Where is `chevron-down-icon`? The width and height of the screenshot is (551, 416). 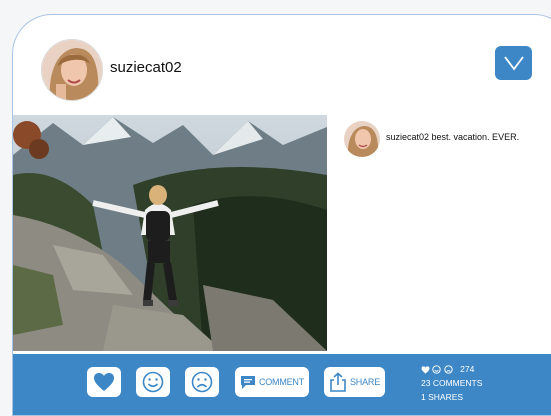 chevron-down-icon is located at coordinates (513, 63).